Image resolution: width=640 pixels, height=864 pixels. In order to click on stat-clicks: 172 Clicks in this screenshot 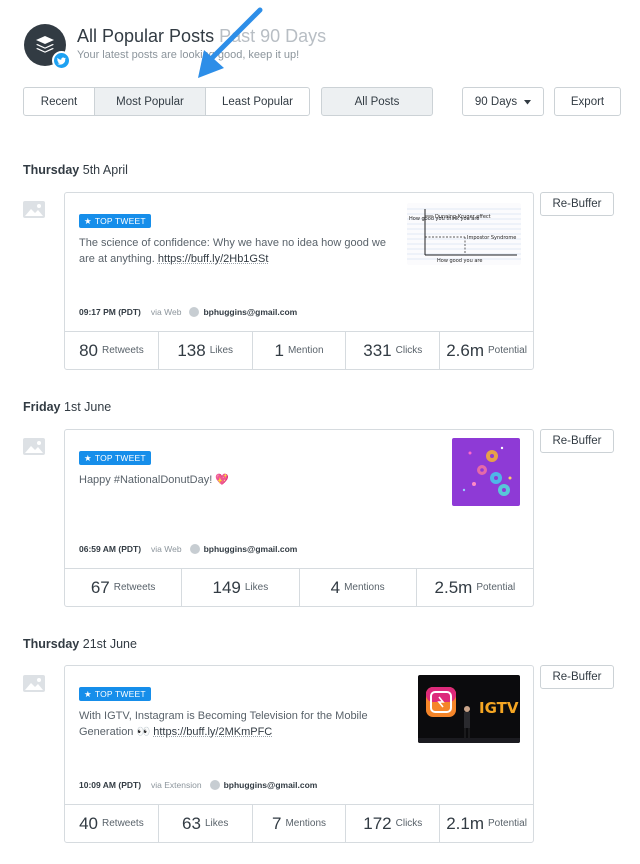, I will do `click(393, 823)`.